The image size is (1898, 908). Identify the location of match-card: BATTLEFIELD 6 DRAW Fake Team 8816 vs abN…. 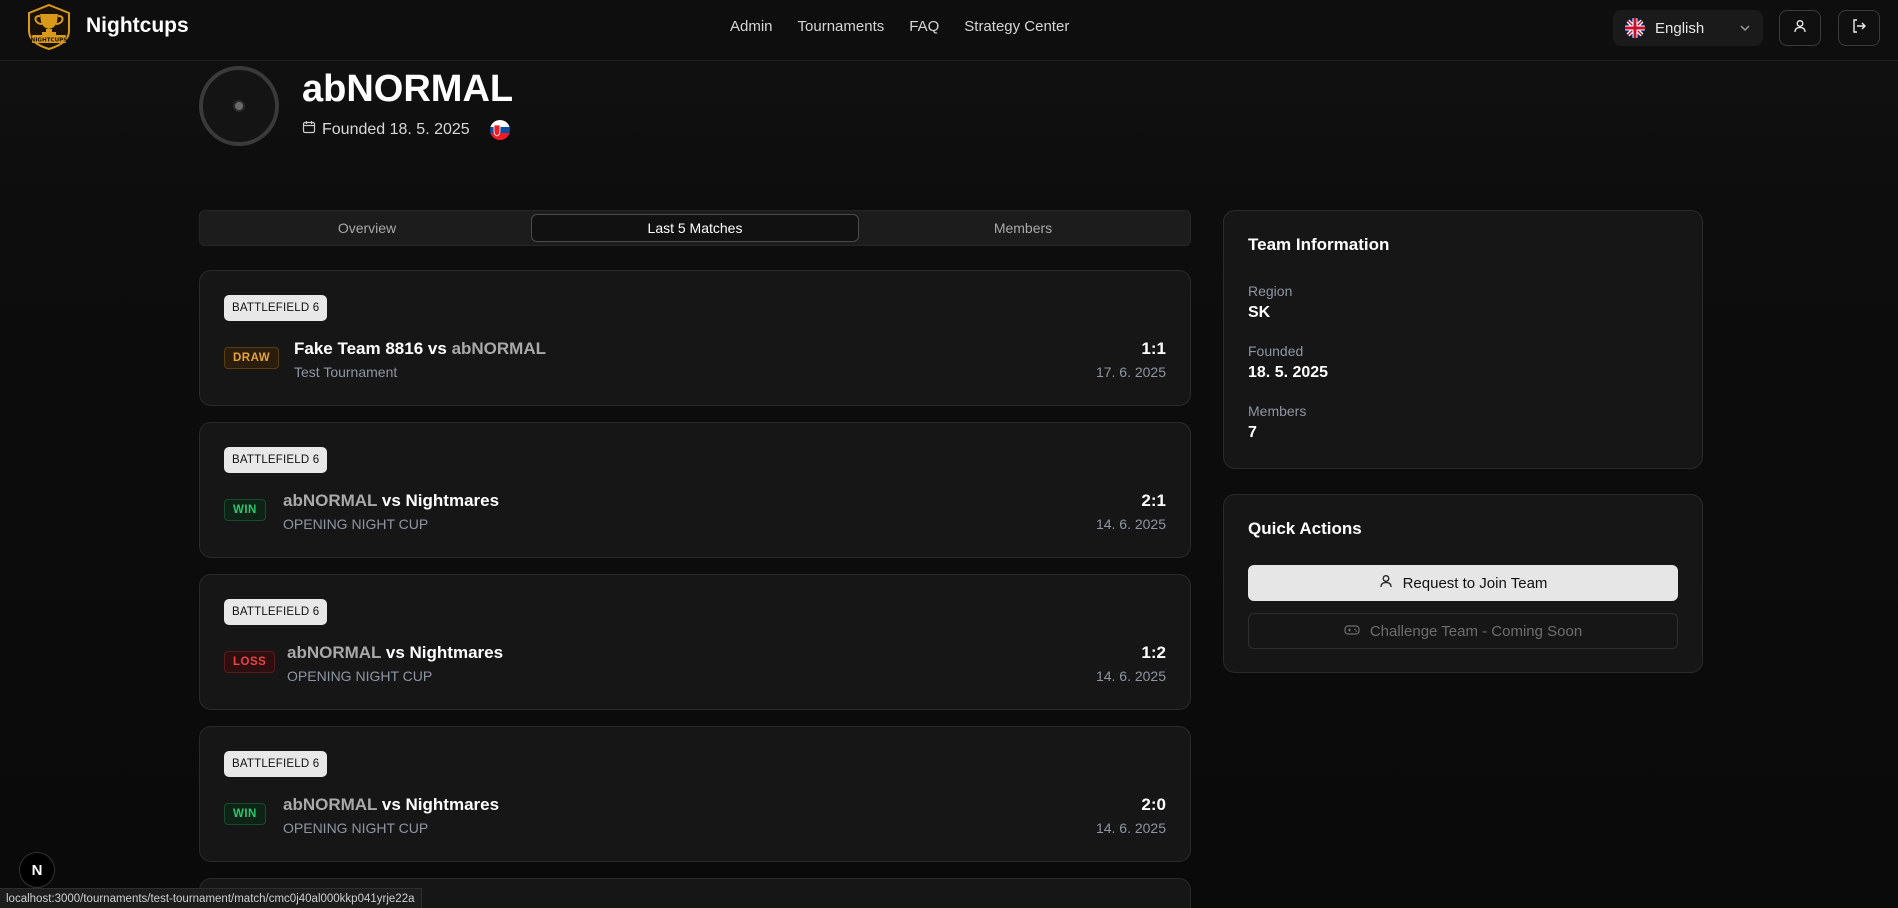
(695, 338).